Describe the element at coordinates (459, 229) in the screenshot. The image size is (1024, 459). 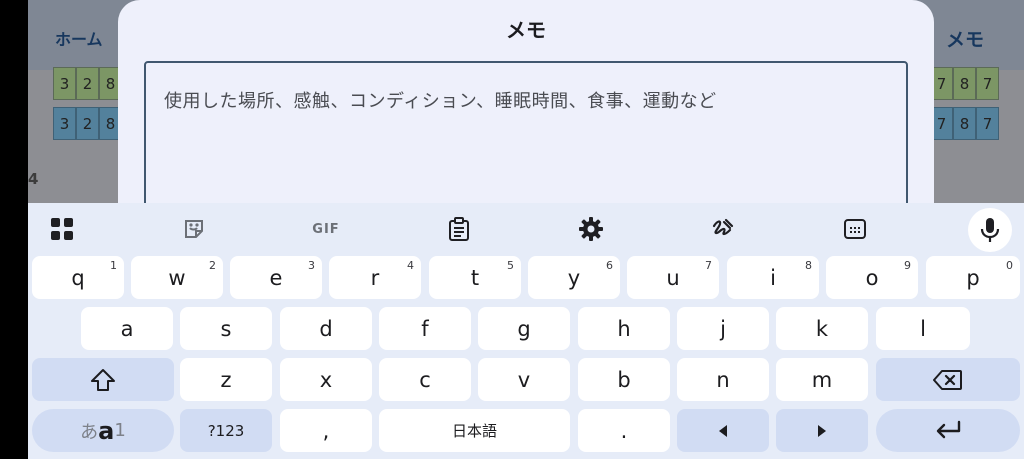
I see `clipboard-icon` at that location.